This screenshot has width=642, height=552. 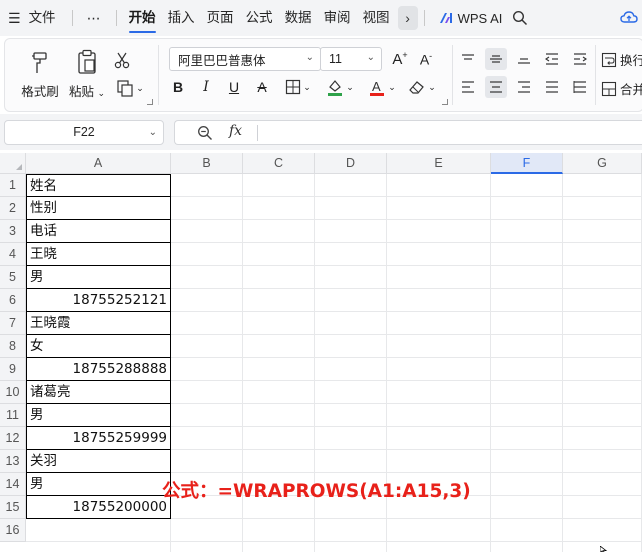 I want to click on row-header-15: 15, so click(x=13, y=507).